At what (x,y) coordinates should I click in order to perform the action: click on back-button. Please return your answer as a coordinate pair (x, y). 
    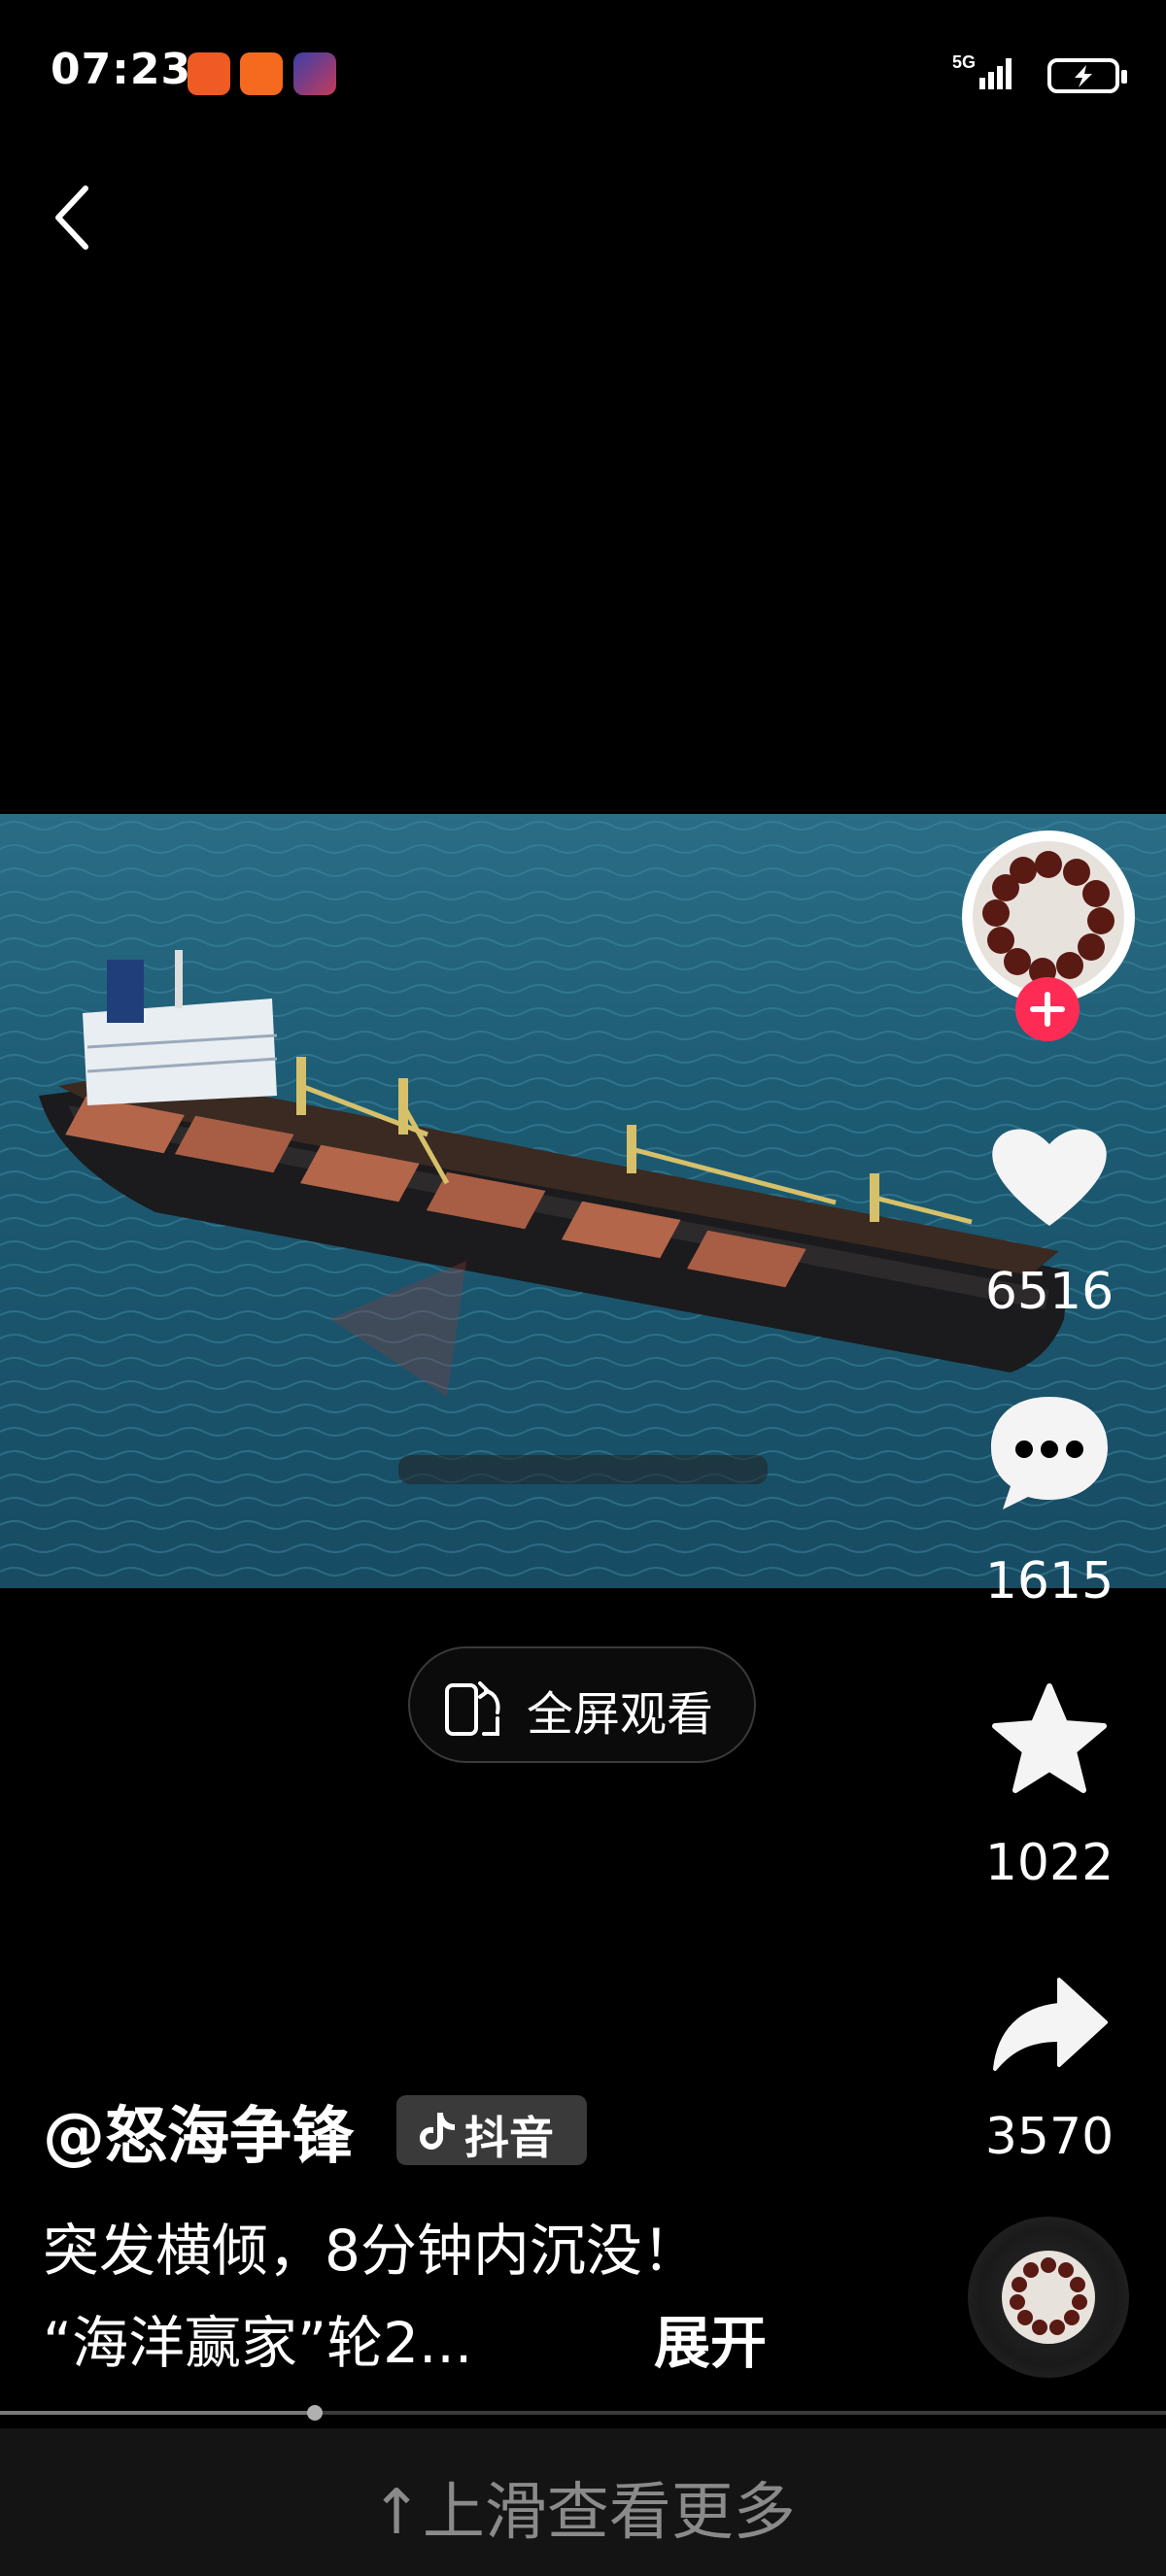
    Looking at the image, I should click on (76, 217).